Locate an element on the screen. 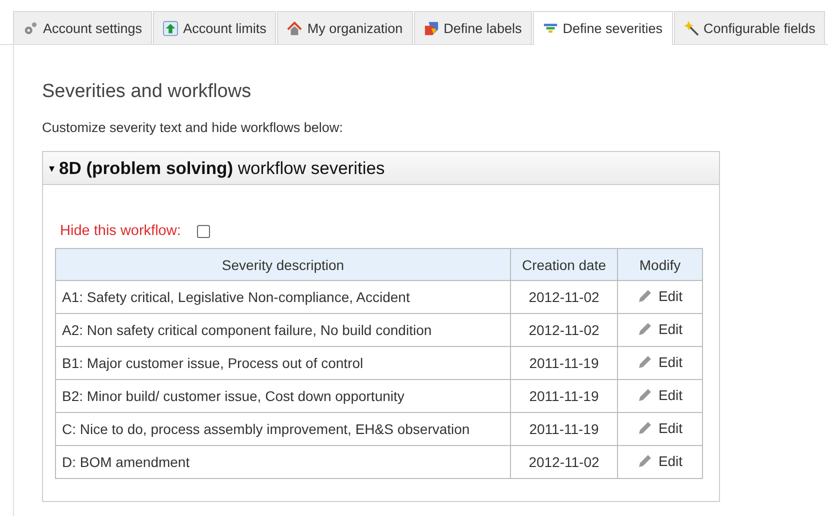 The image size is (828, 516). house-icon is located at coordinates (294, 28).